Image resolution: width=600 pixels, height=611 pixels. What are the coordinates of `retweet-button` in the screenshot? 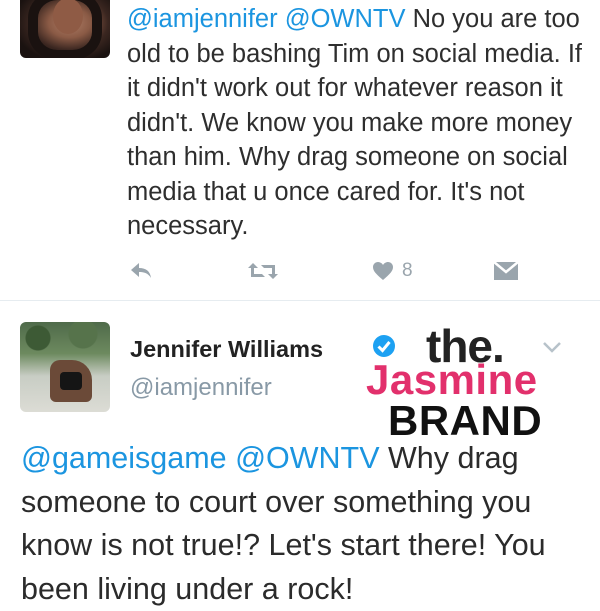 It's located at (263, 271).